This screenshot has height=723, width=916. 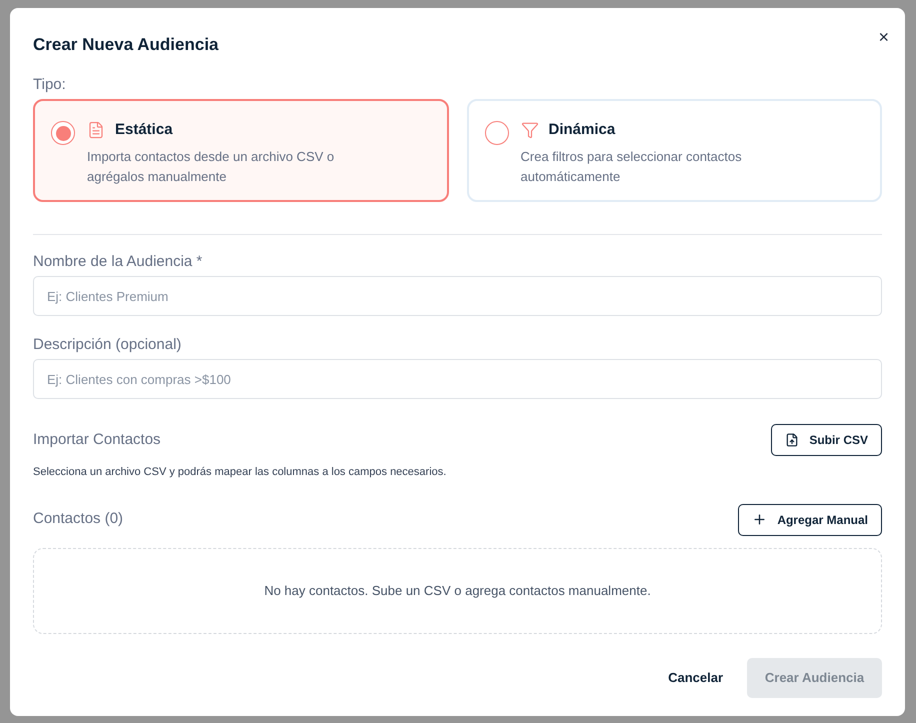 I want to click on option-description: Importa contactos desde un archivo CSV o agrégalos manualmente, so click(x=211, y=167).